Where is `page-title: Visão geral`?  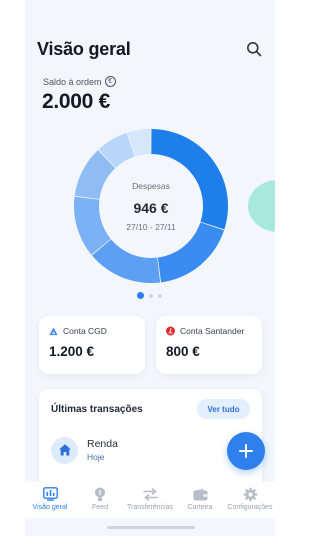 page-title: Visão geral is located at coordinates (84, 48).